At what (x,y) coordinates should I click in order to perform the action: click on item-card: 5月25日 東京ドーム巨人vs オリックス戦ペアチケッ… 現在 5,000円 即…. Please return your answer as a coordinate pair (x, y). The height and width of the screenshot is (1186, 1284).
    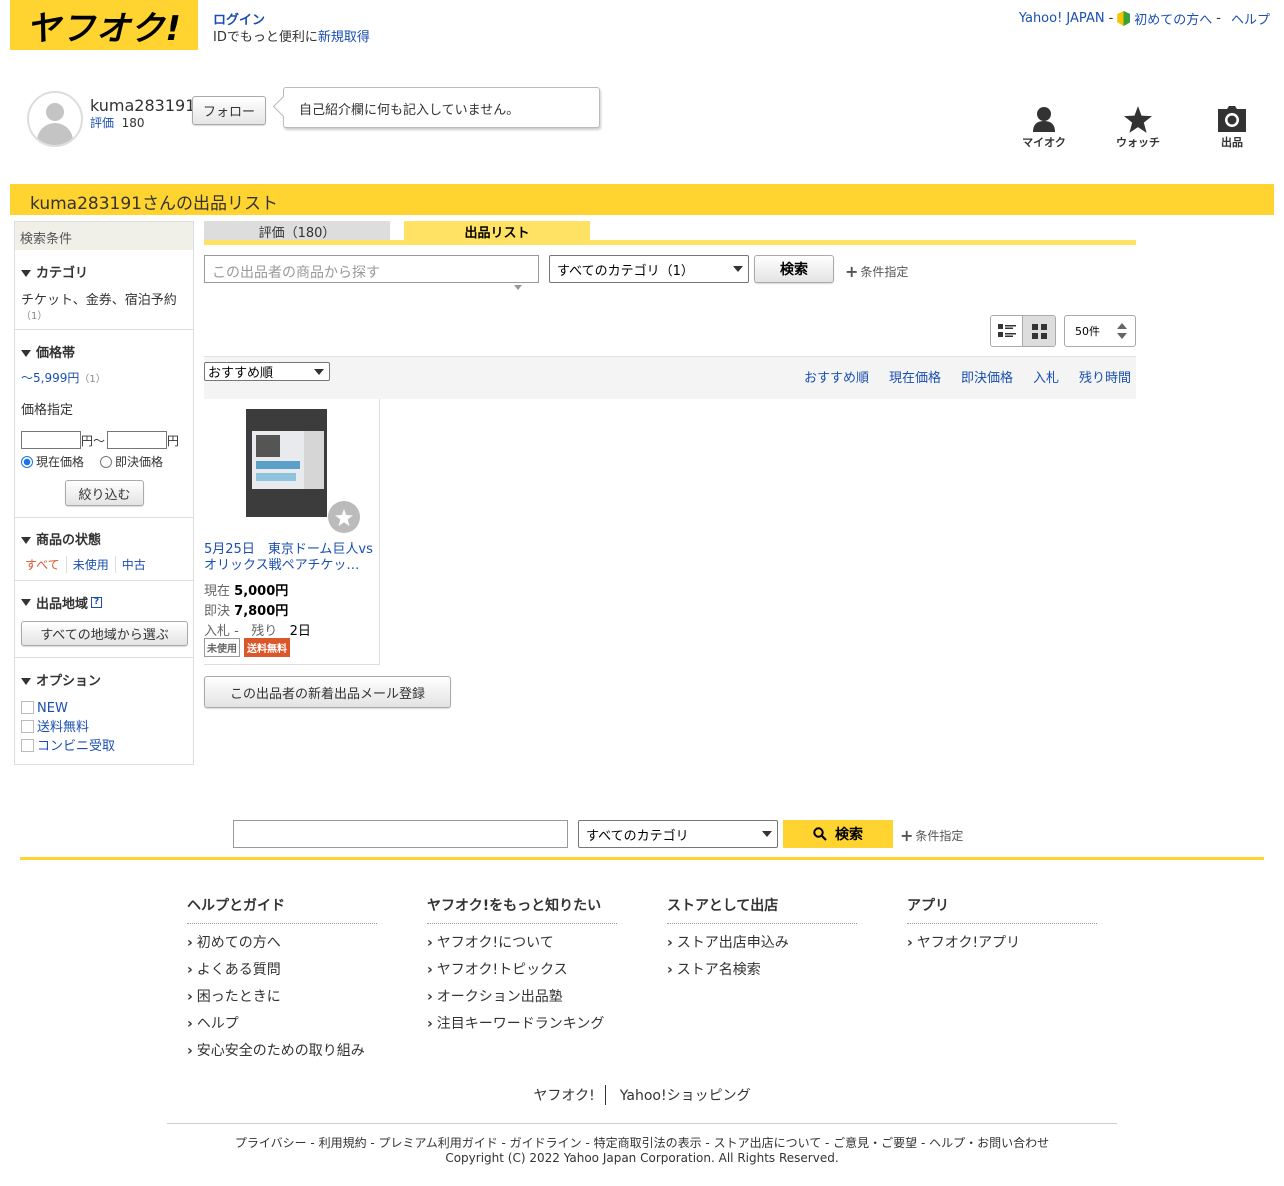
    Looking at the image, I should click on (292, 532).